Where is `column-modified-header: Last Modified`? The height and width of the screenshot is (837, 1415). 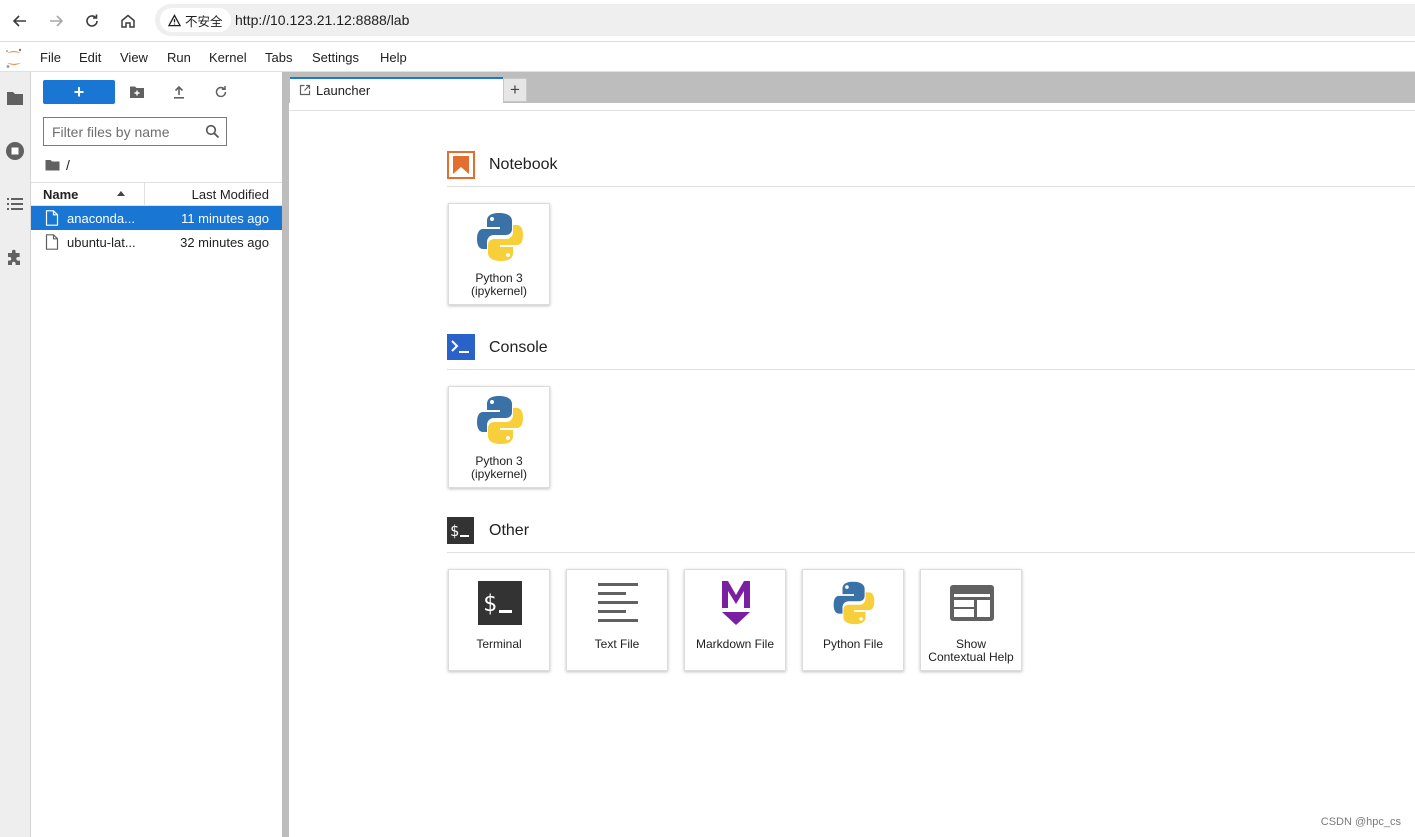 column-modified-header: Last Modified is located at coordinates (230, 194).